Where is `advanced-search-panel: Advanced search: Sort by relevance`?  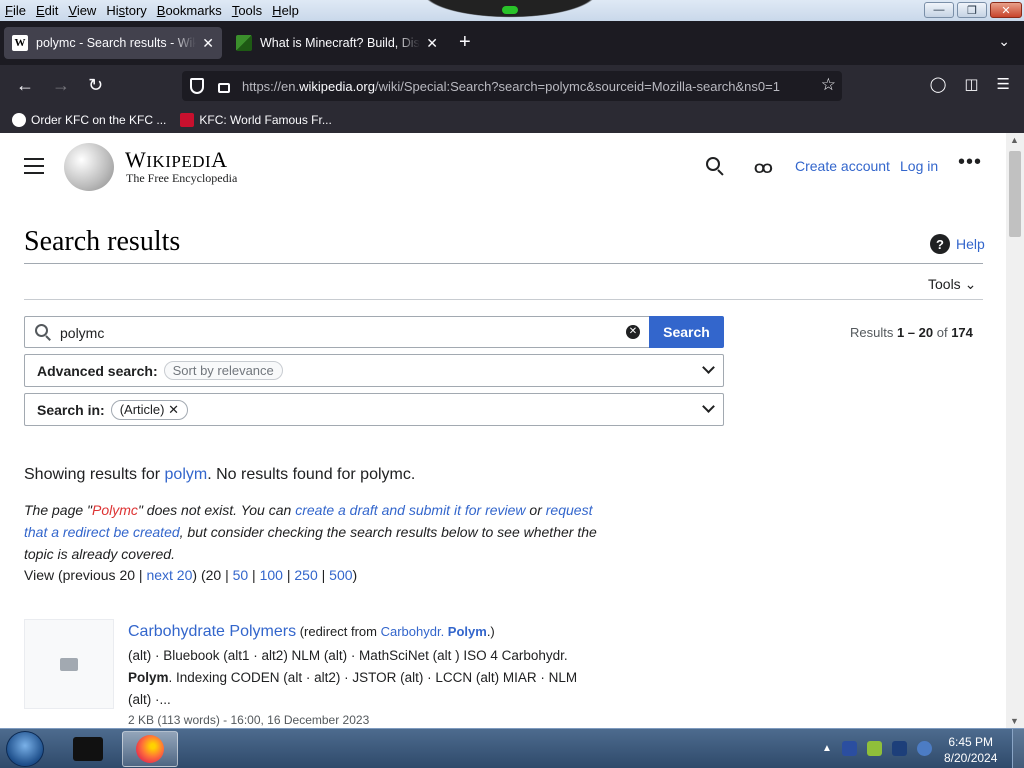 advanced-search-panel: Advanced search: Sort by relevance is located at coordinates (374, 370).